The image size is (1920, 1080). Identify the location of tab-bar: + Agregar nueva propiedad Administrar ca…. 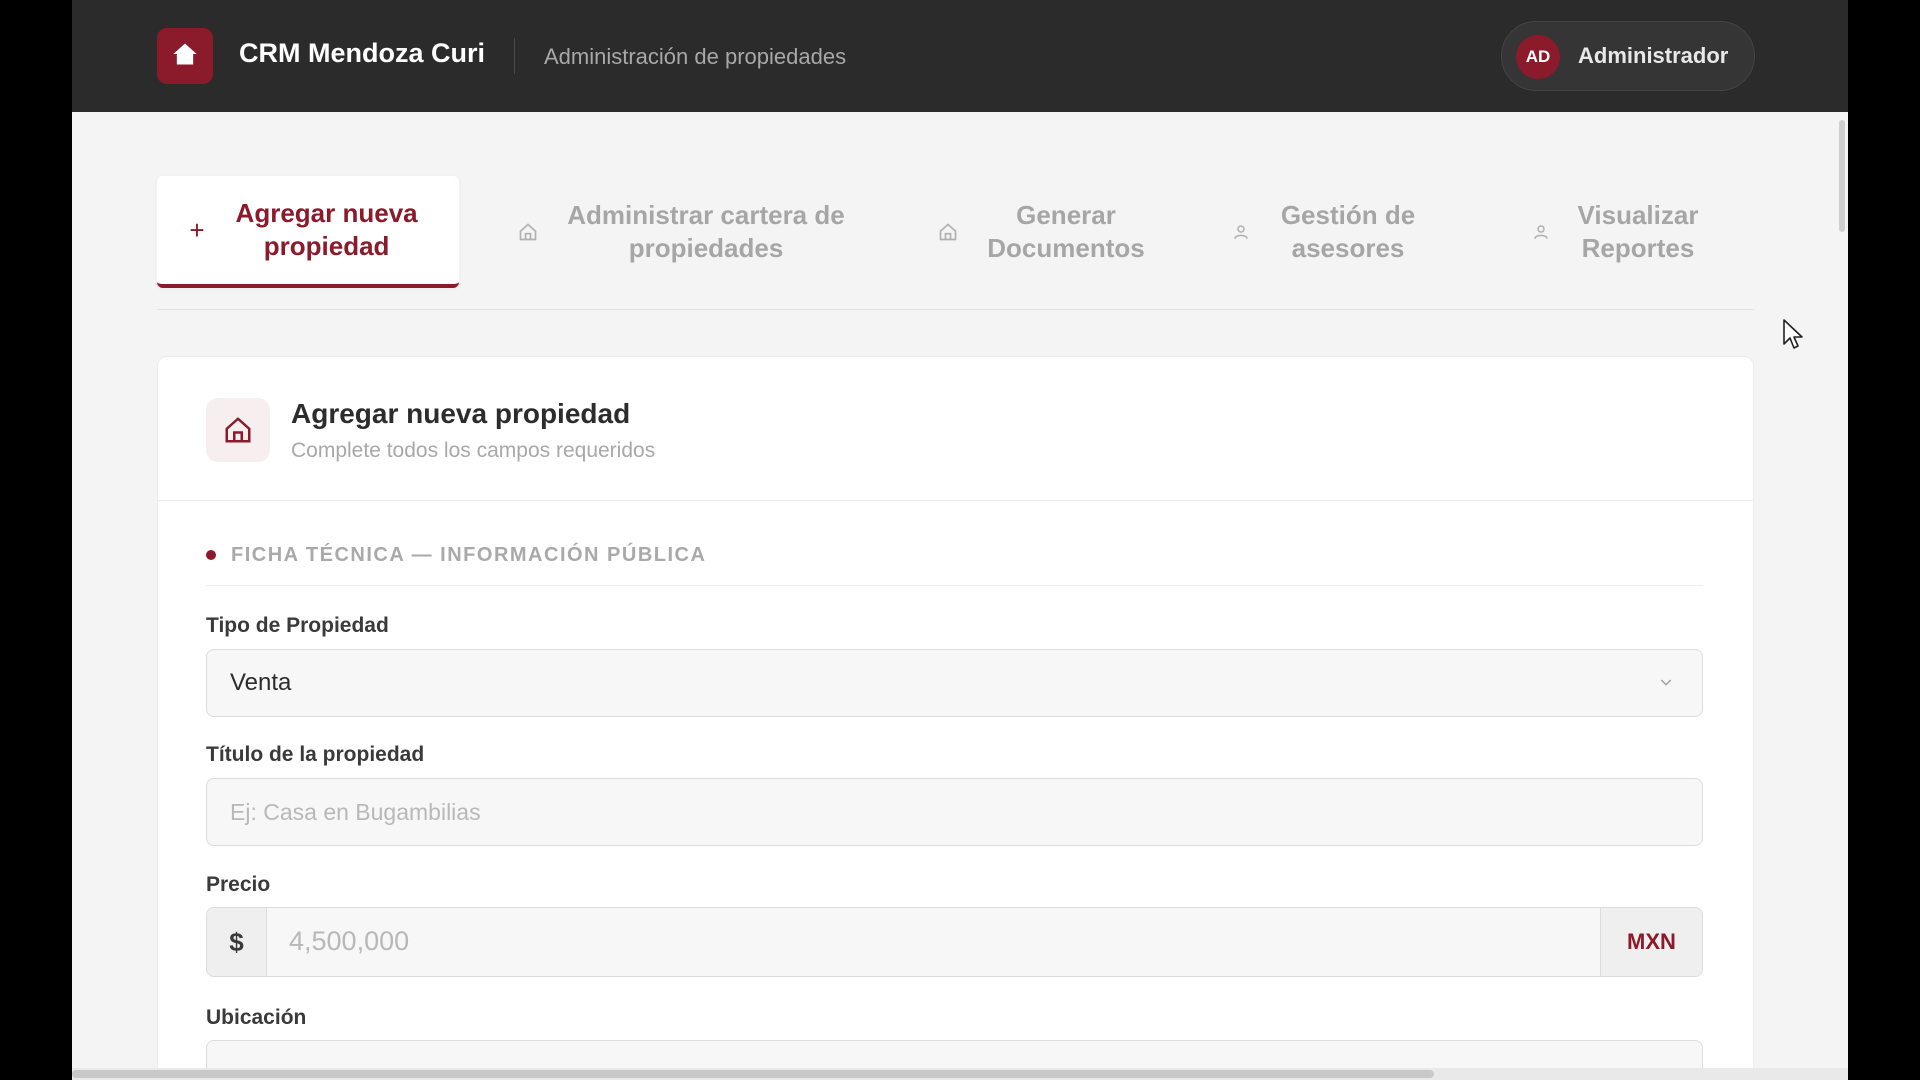
(955, 243).